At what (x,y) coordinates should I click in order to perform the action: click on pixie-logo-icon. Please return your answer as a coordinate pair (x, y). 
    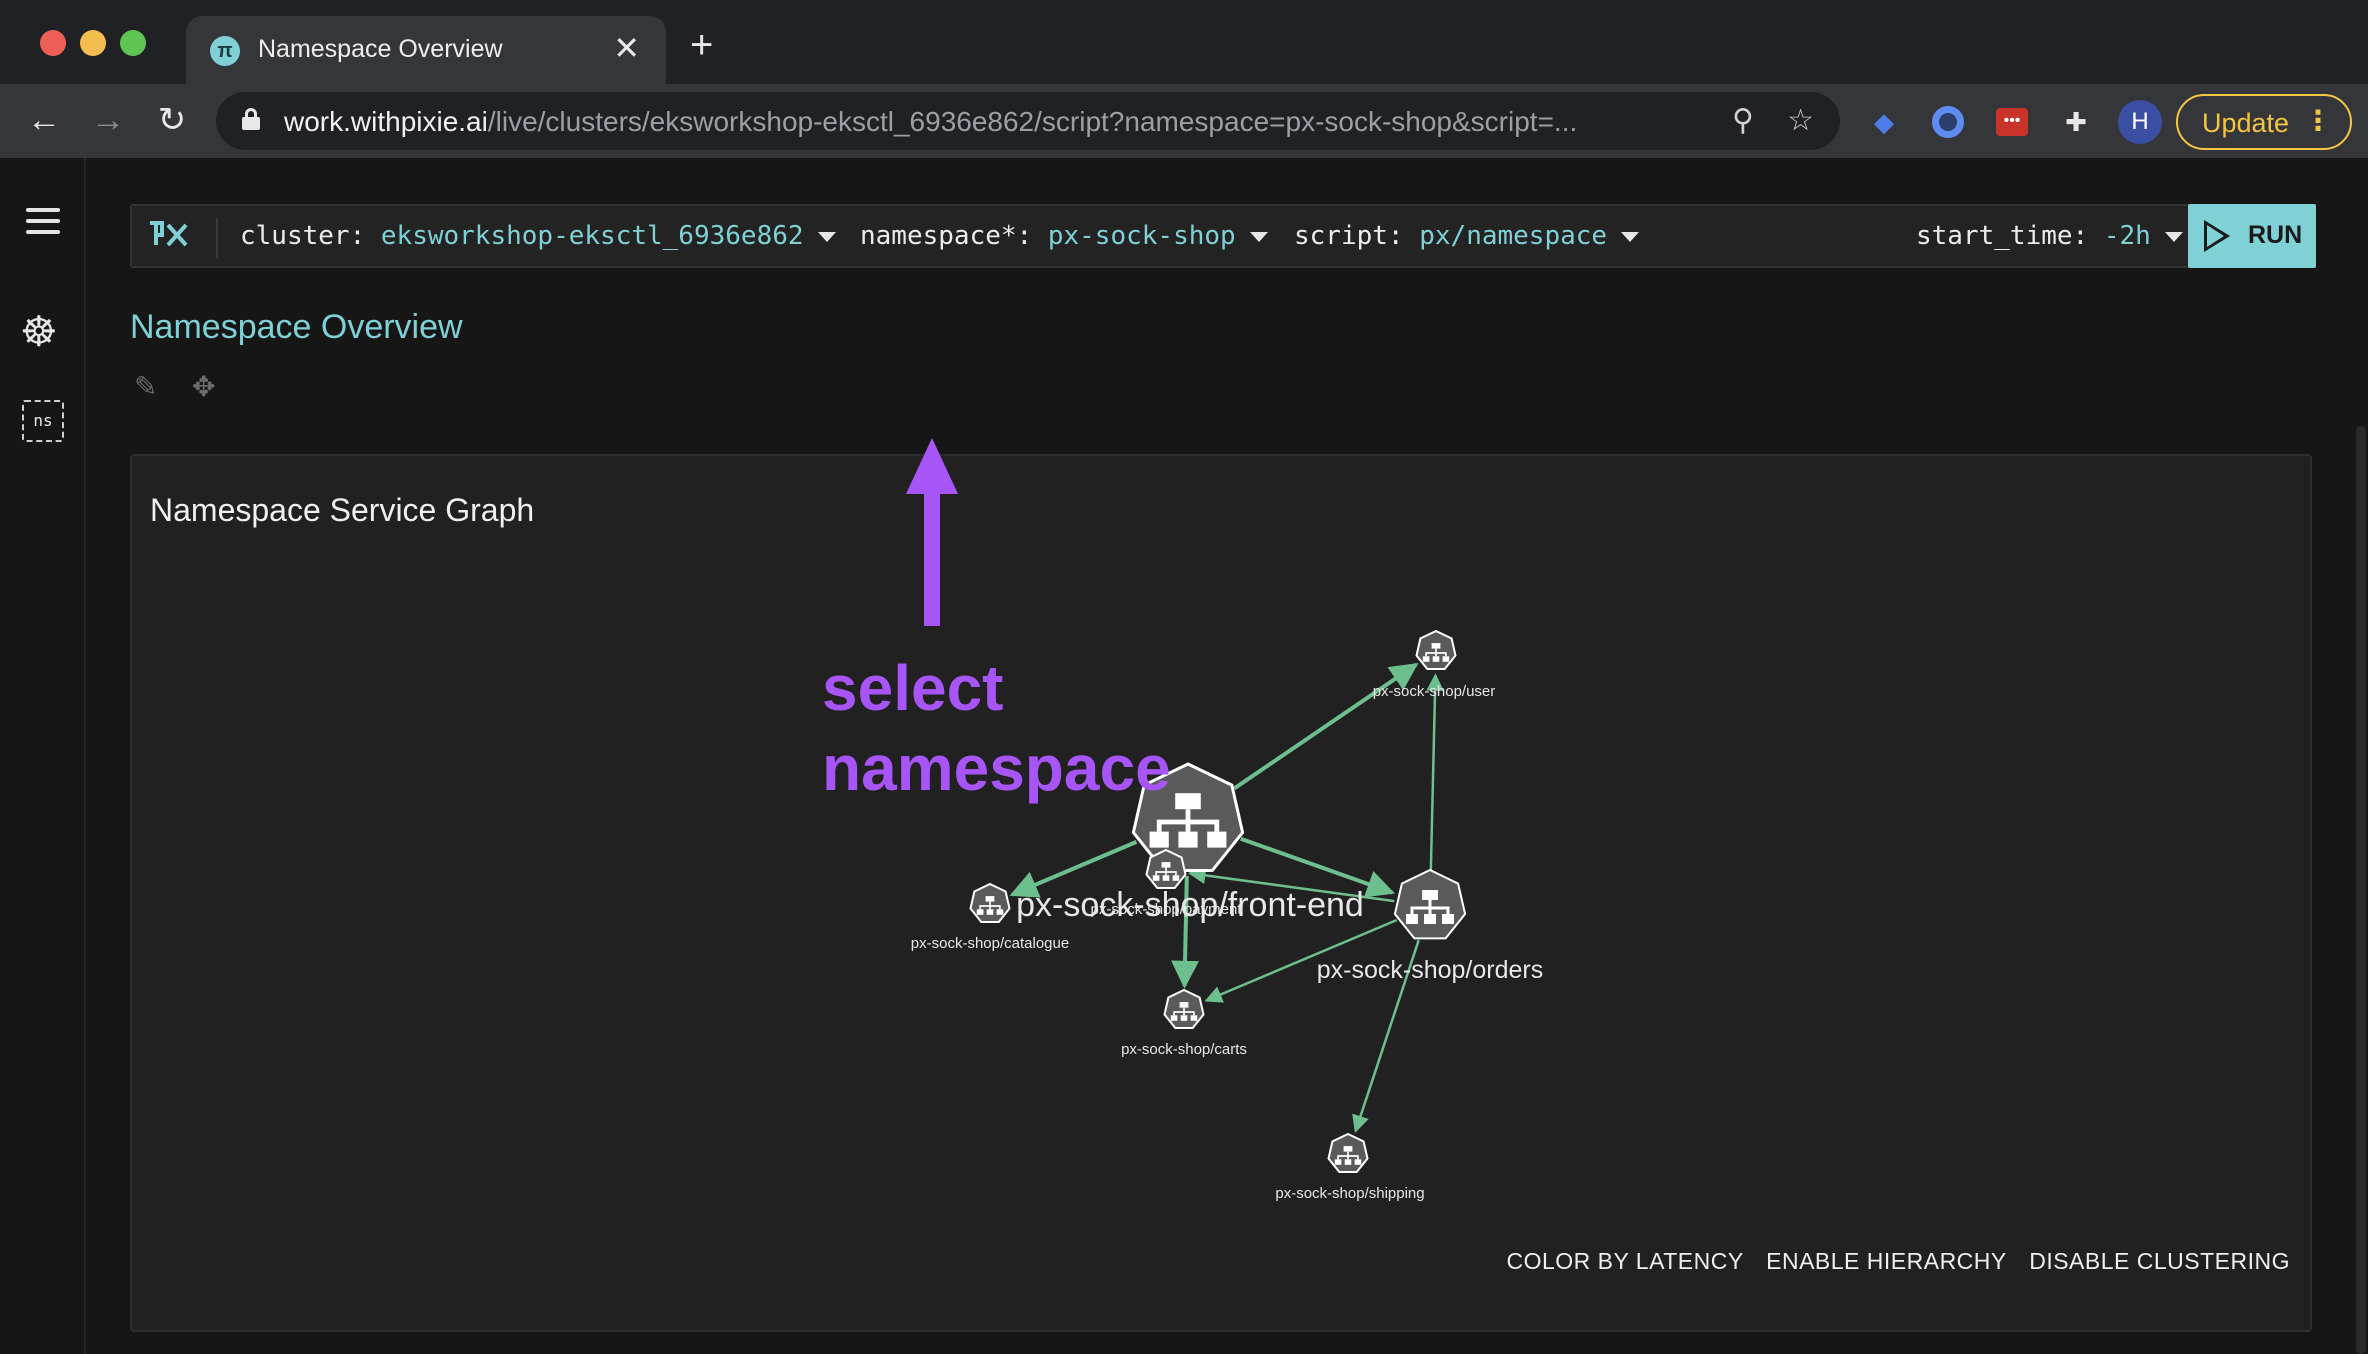
    Looking at the image, I should click on (171, 238).